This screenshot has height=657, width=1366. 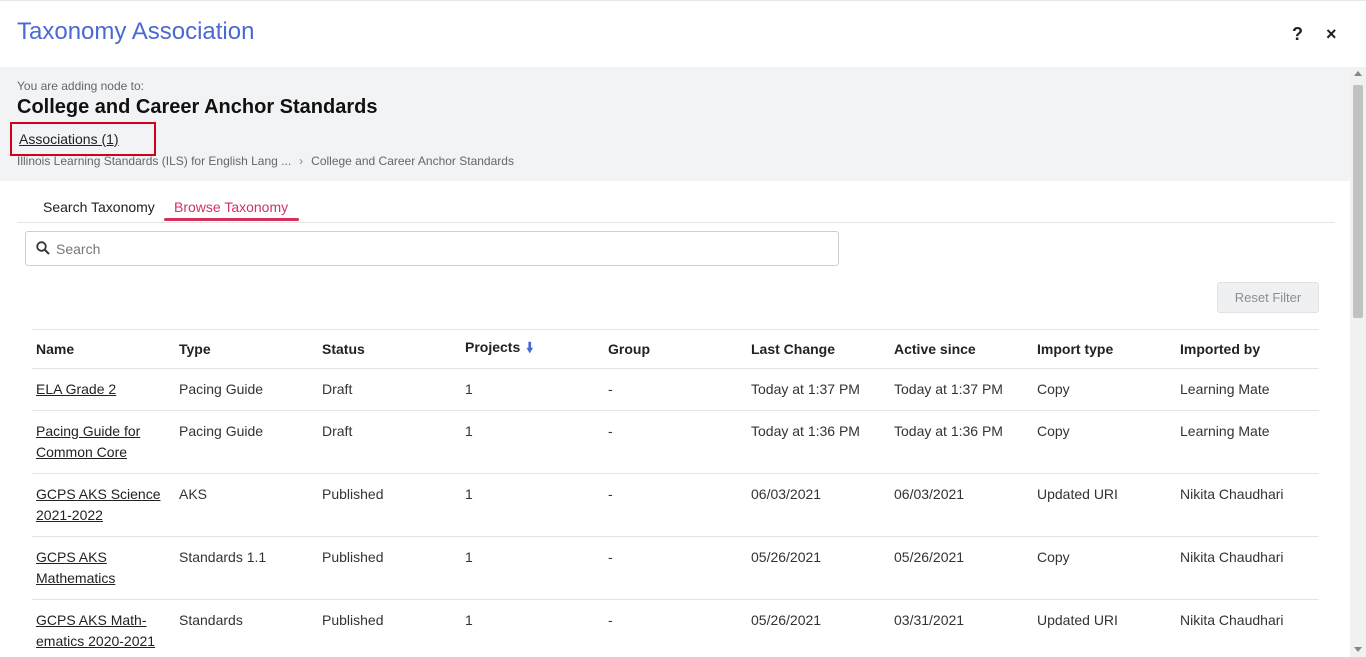 What do you see at coordinates (1268, 297) in the screenshot?
I see `reset-filter-button: Reset Filter` at bounding box center [1268, 297].